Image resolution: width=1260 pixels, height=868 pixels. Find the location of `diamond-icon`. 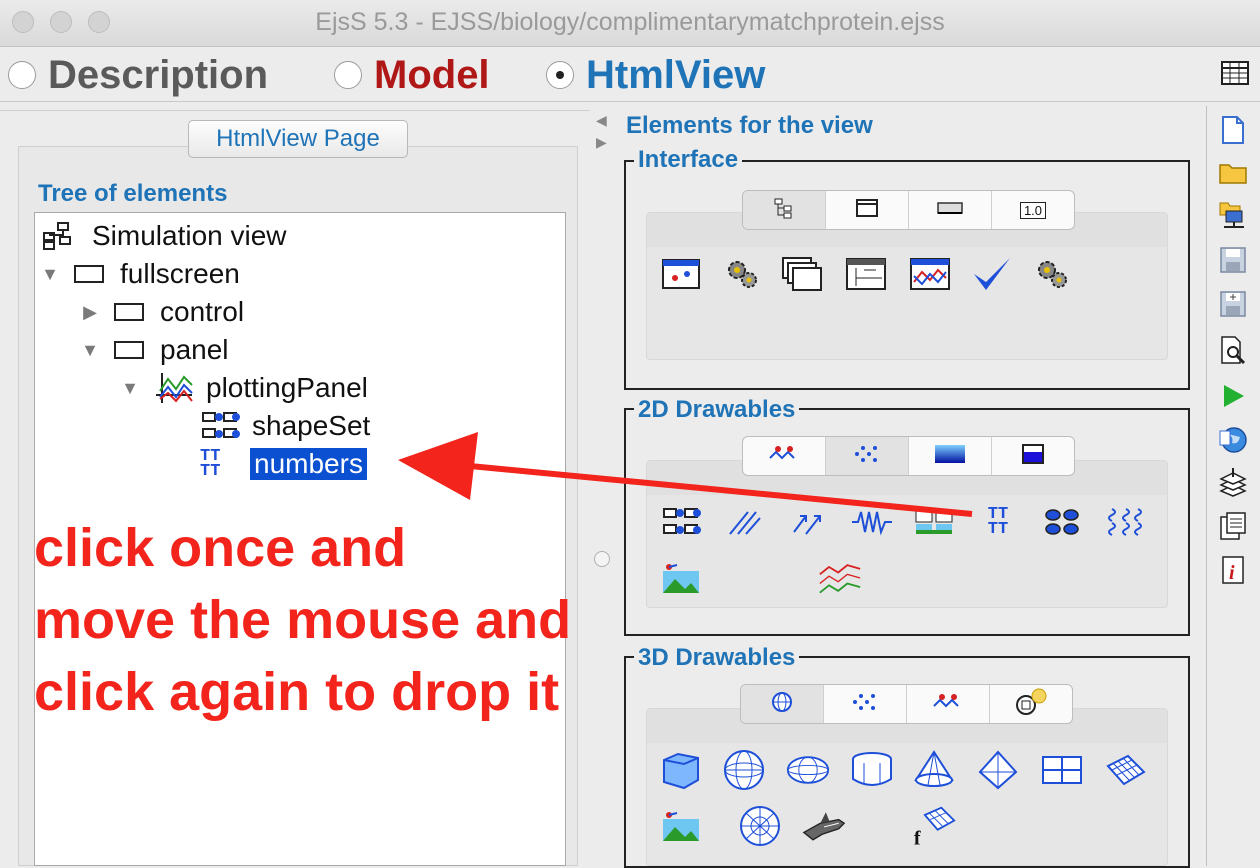

diamond-icon is located at coordinates (998, 770).